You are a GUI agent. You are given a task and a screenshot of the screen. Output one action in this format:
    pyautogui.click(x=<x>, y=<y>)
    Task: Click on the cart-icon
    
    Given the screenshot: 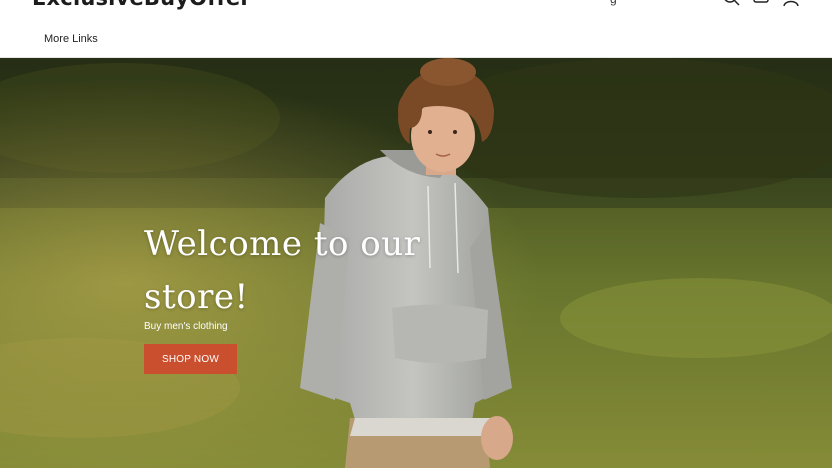 What is the action you would take?
    pyautogui.click(x=761, y=4)
    